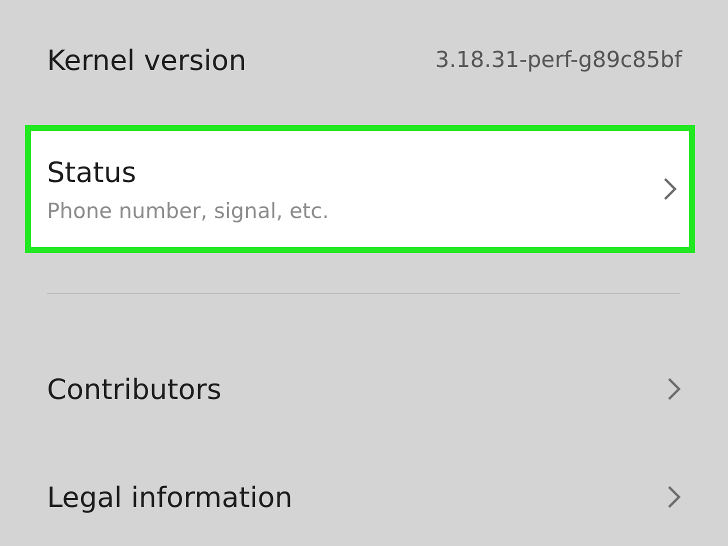 This screenshot has width=728, height=546. Describe the element at coordinates (134, 389) in the screenshot. I see `setting-title: Contributors` at that location.